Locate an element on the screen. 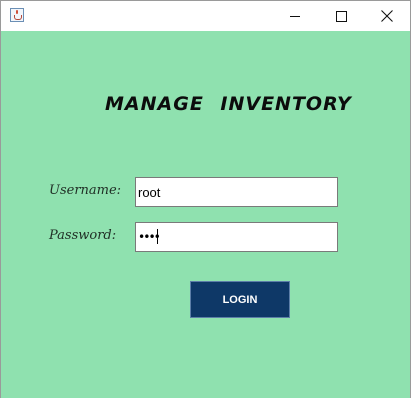 This screenshot has width=411, height=401. password-field is located at coordinates (236, 237).